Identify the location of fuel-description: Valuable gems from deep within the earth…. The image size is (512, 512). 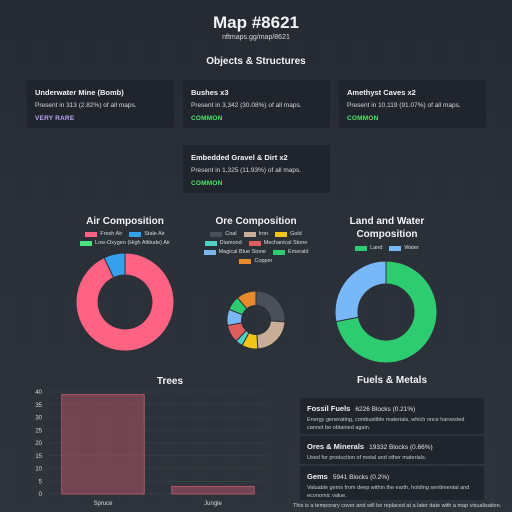
(388, 492).